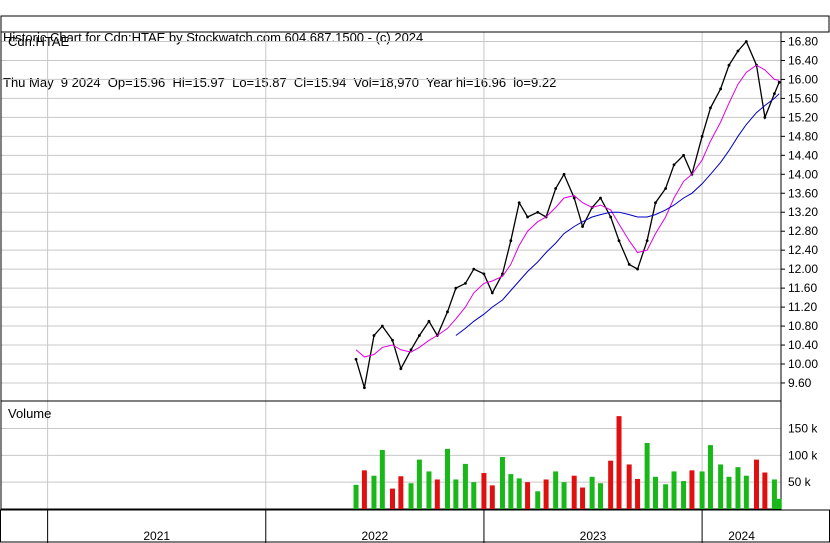 The width and height of the screenshot is (830, 543). What do you see at coordinates (803, 428) in the screenshot?
I see `volume-tick-label: 150 k` at bounding box center [803, 428].